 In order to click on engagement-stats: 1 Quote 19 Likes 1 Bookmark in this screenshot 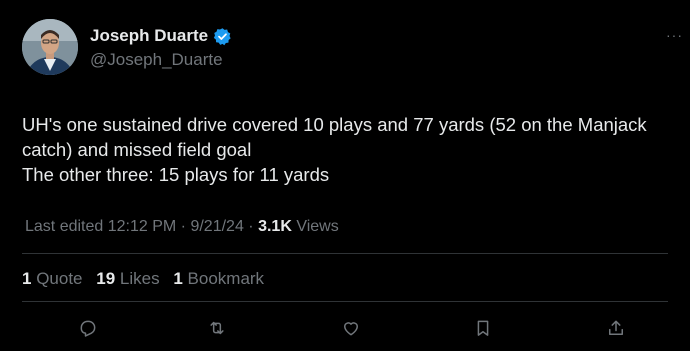, I will do `click(147, 279)`.